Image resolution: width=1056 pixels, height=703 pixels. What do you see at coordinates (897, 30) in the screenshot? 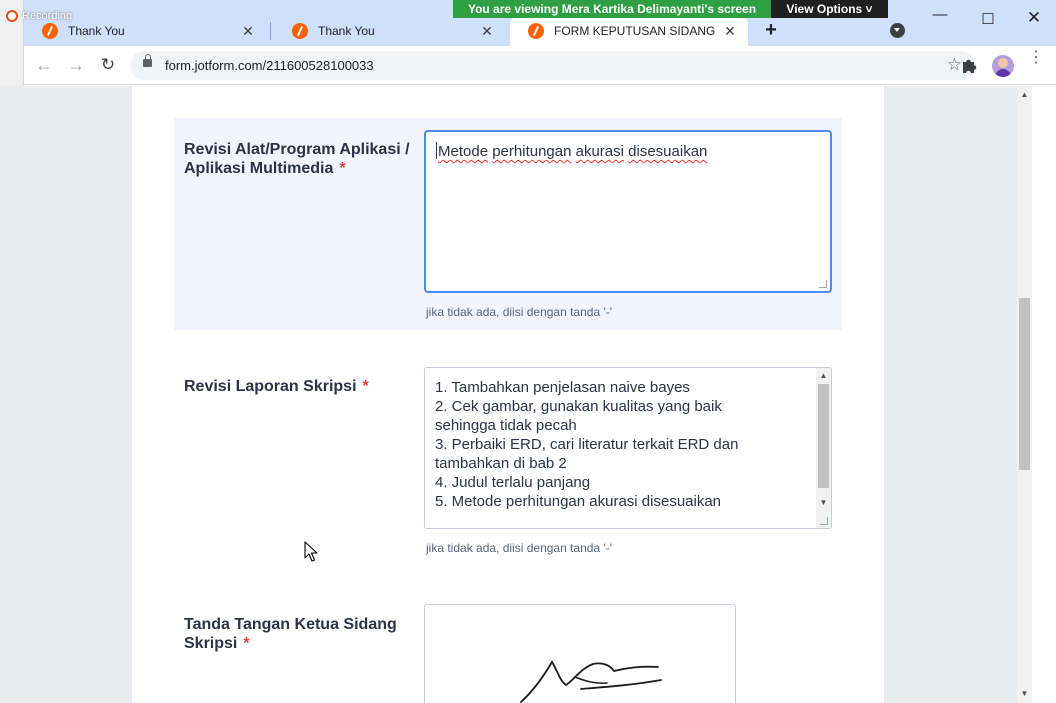
I see `chevron-down-icon` at bounding box center [897, 30].